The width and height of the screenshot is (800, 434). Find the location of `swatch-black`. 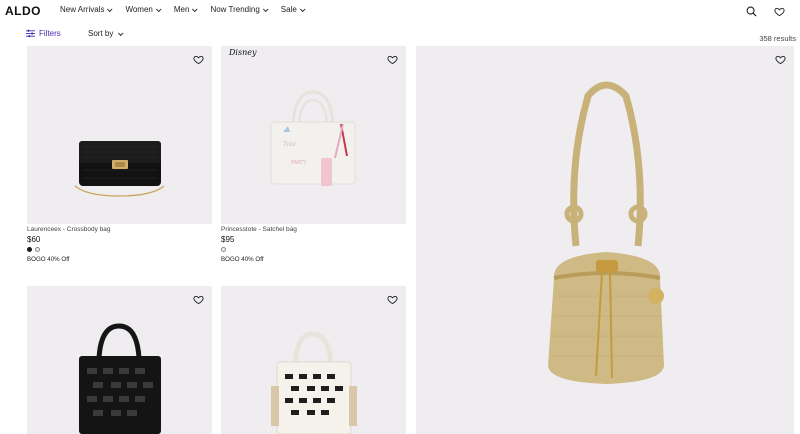

swatch-black is located at coordinates (29, 249).